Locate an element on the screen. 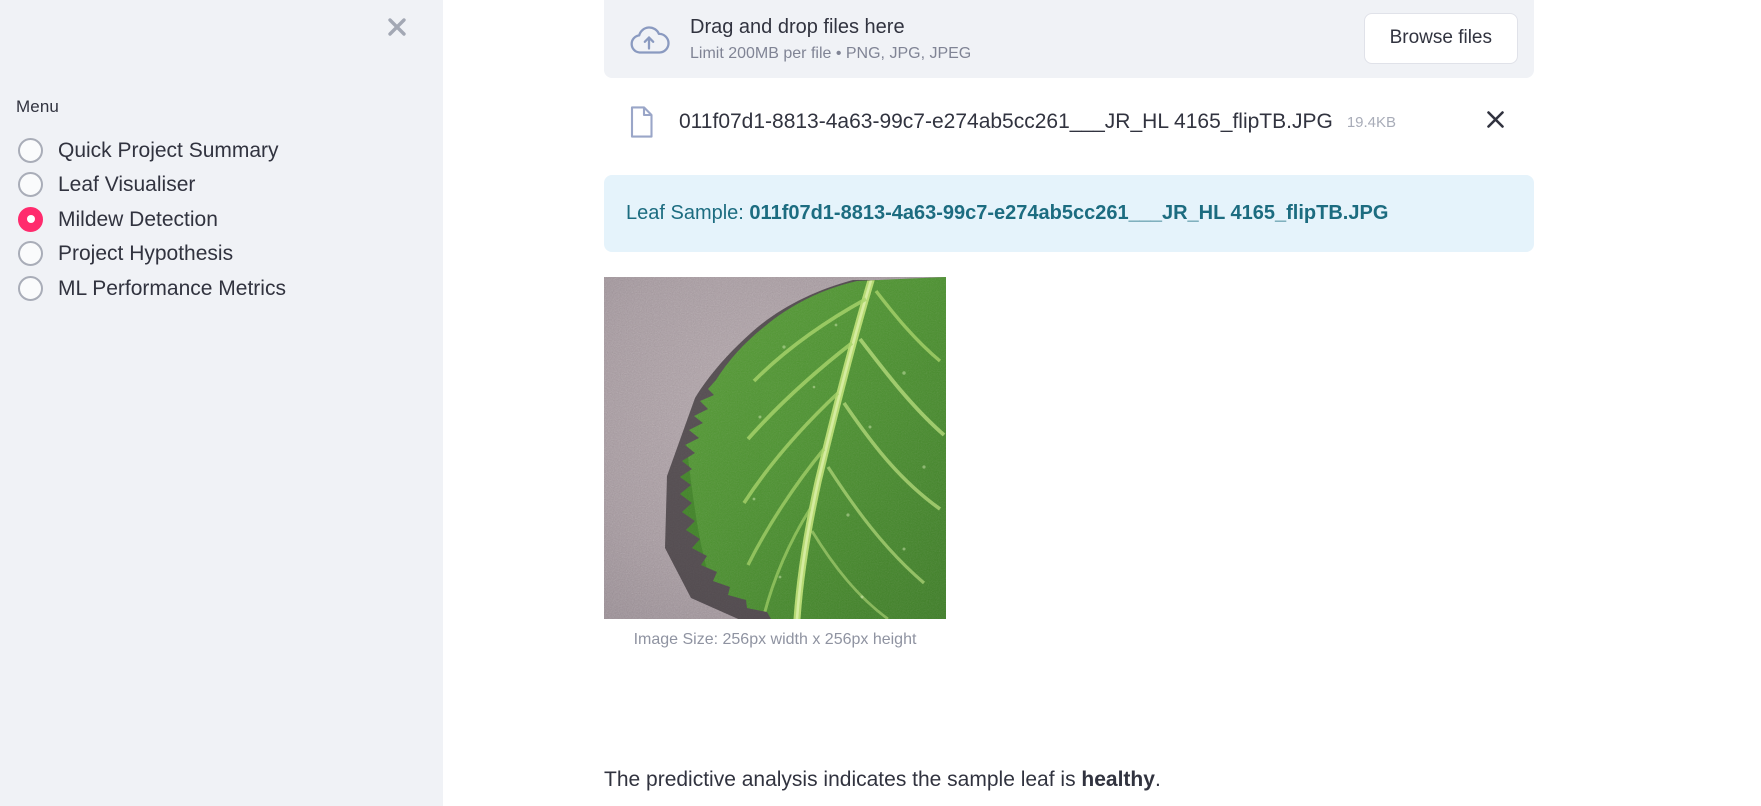 Image resolution: width=1761 pixels, height=806 pixels. sidebar-item-project-hypothesis: Project Hypothesis is located at coordinates (218, 254).